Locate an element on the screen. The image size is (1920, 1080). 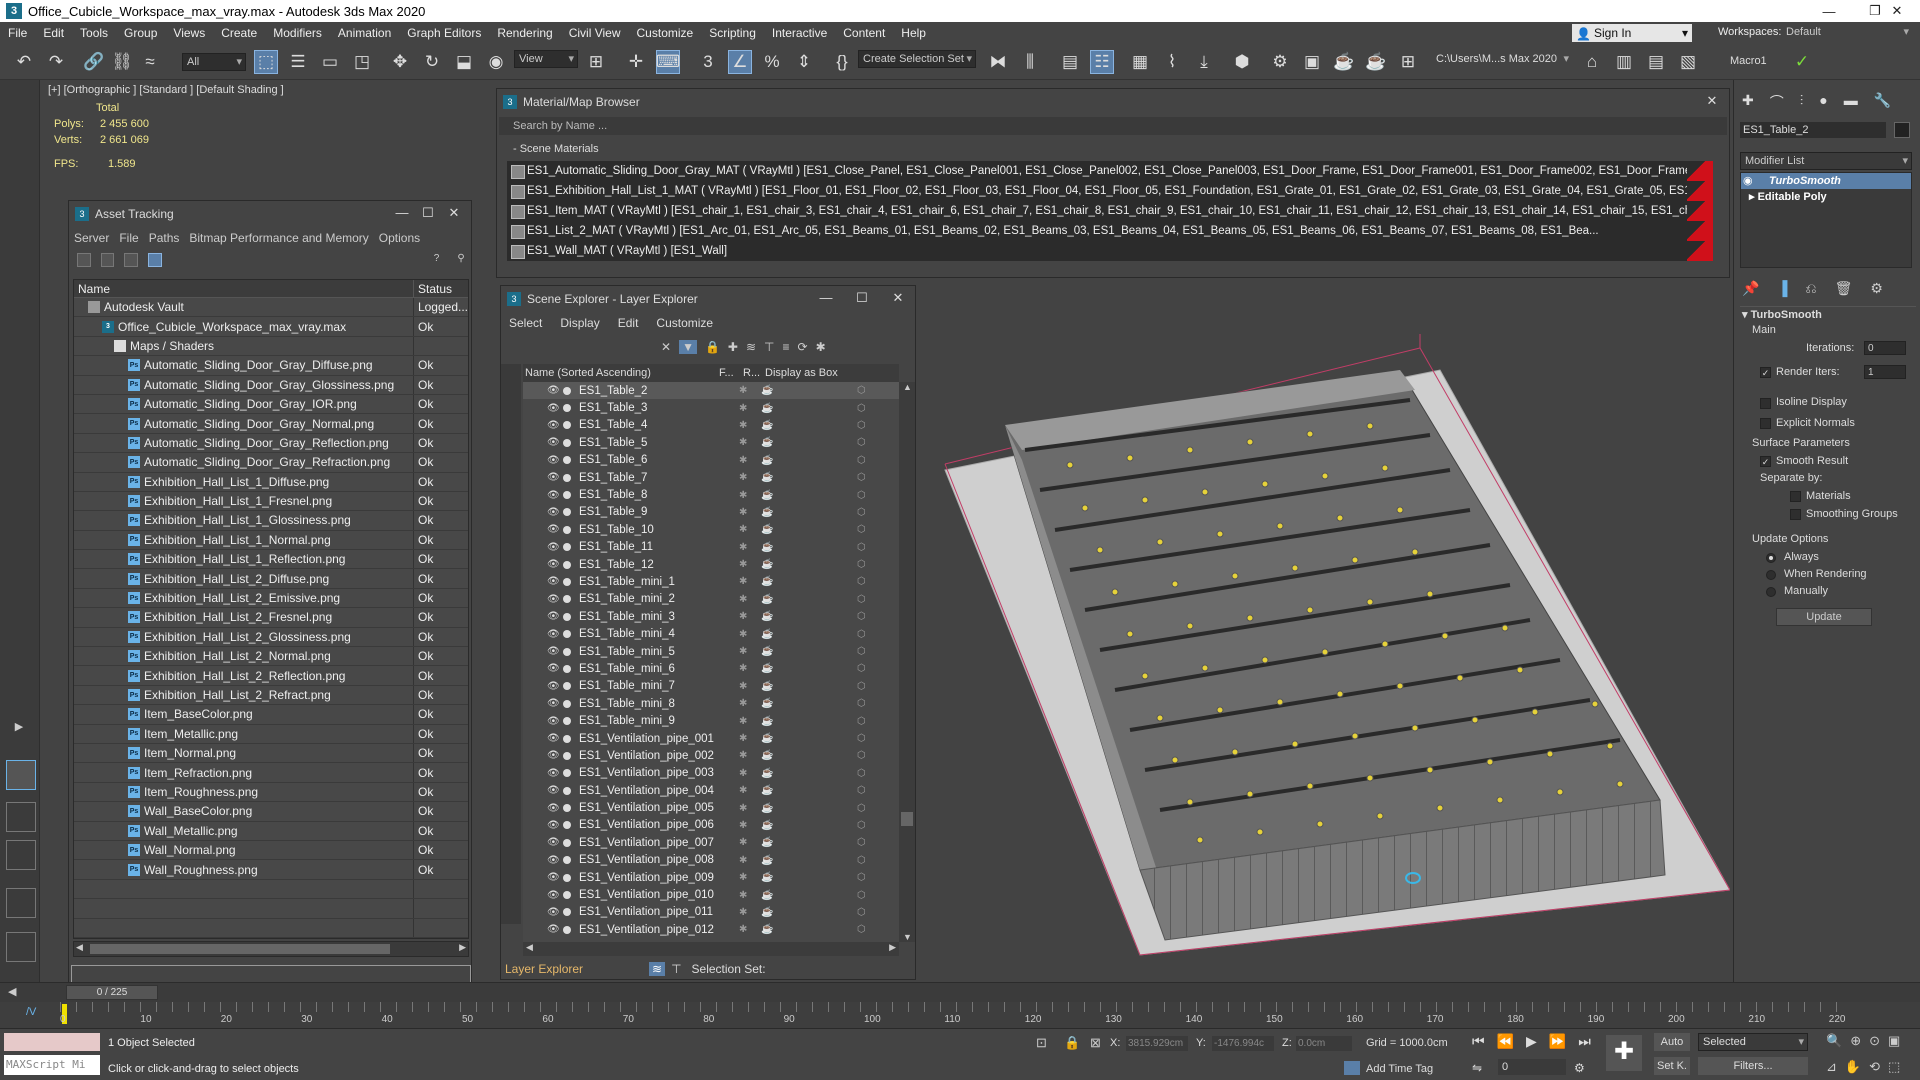
checkmark-icon: ✓ is located at coordinates (1802, 62).